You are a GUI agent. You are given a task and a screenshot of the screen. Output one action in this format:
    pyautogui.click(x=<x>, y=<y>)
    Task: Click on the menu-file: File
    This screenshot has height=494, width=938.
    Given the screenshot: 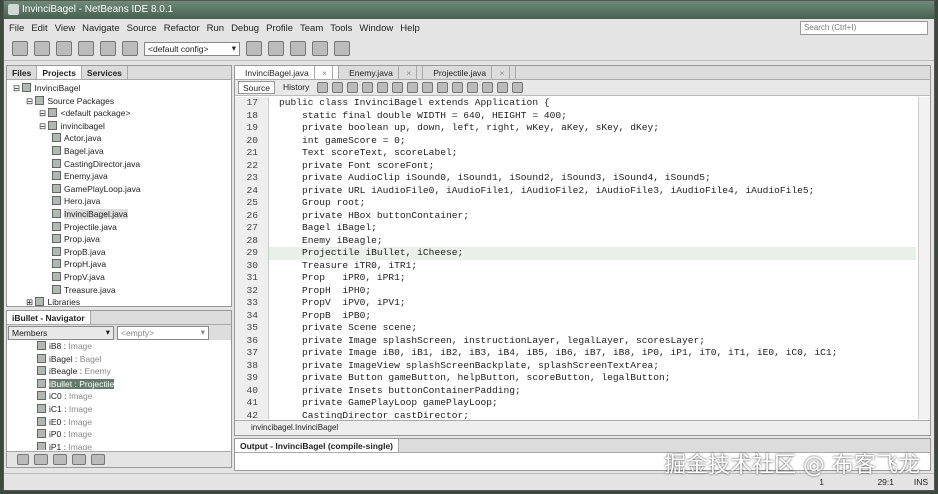 What is the action you would take?
    pyautogui.click(x=16, y=28)
    